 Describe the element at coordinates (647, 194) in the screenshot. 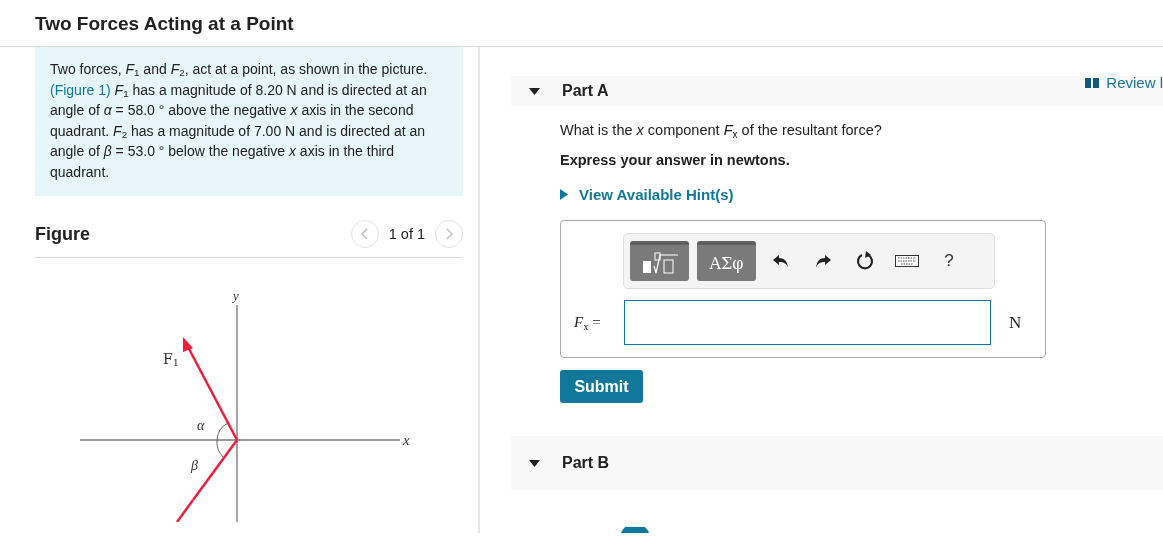

I see `hint-link: View Available Hint(s)` at that location.